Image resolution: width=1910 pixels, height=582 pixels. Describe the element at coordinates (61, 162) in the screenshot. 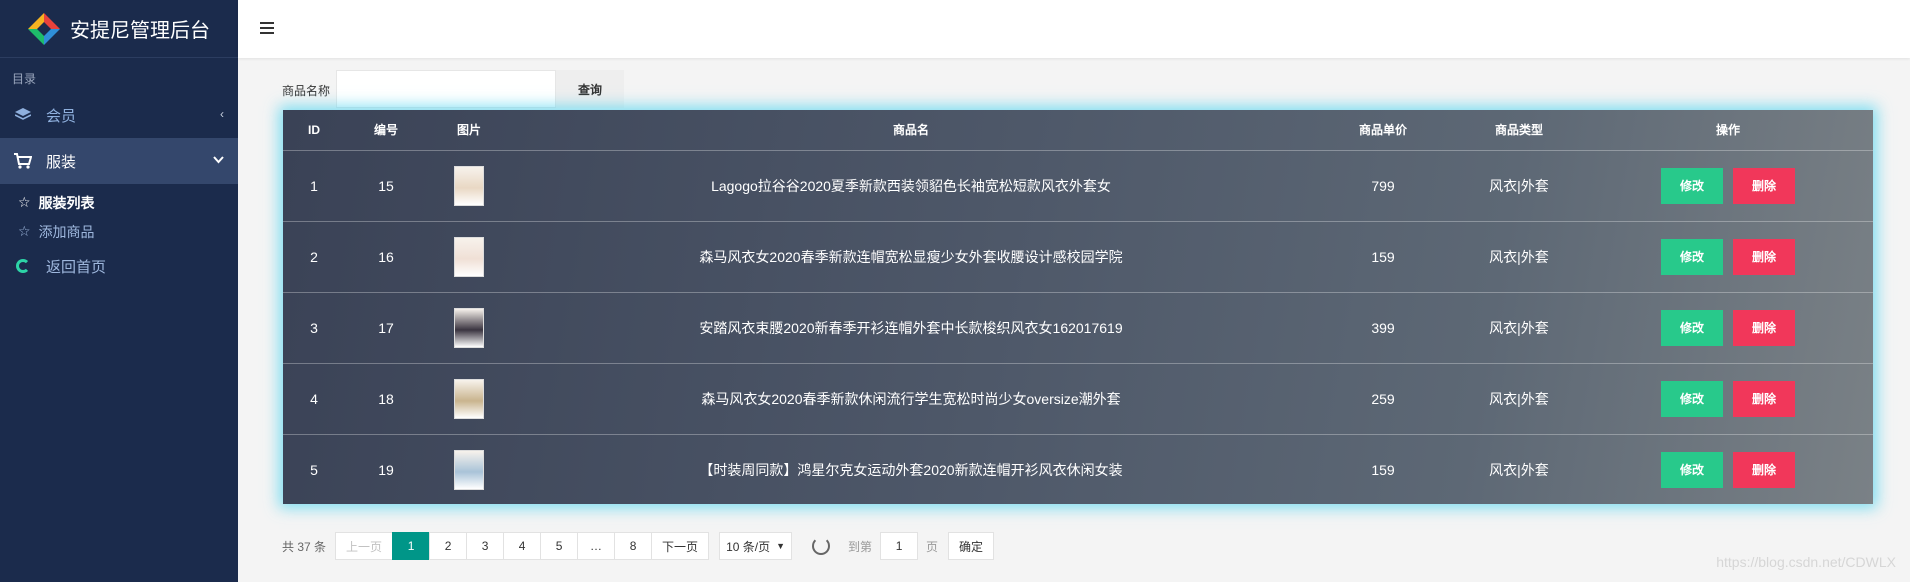

I see `sidebar-item-label: 服装` at that location.